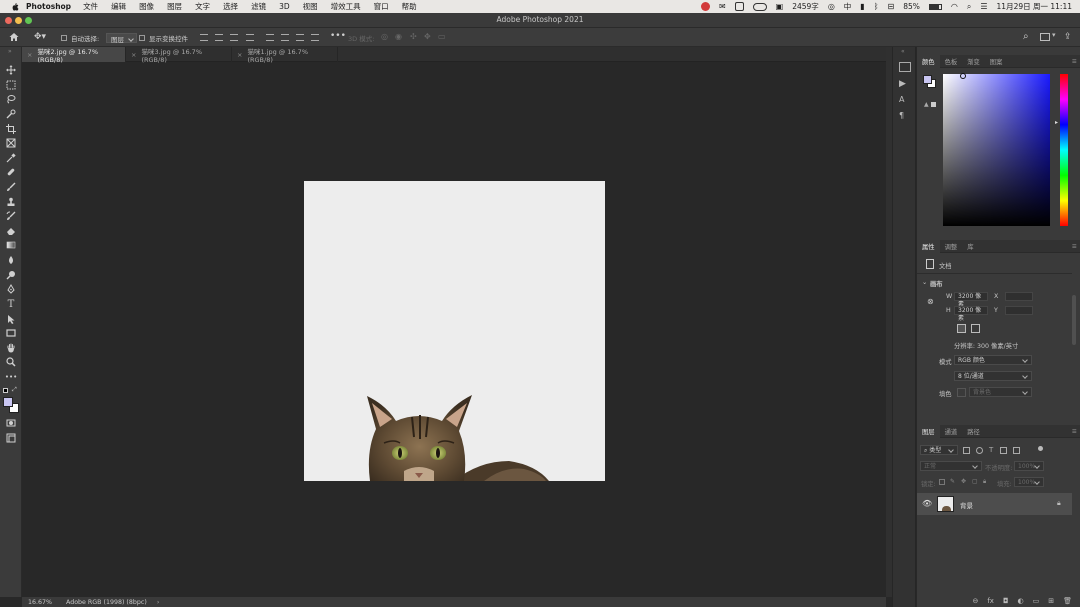 Image resolution: width=1080 pixels, height=607 pixels. Describe the element at coordinates (928, 431) in the screenshot. I see `tab-layers: 图层` at that location.